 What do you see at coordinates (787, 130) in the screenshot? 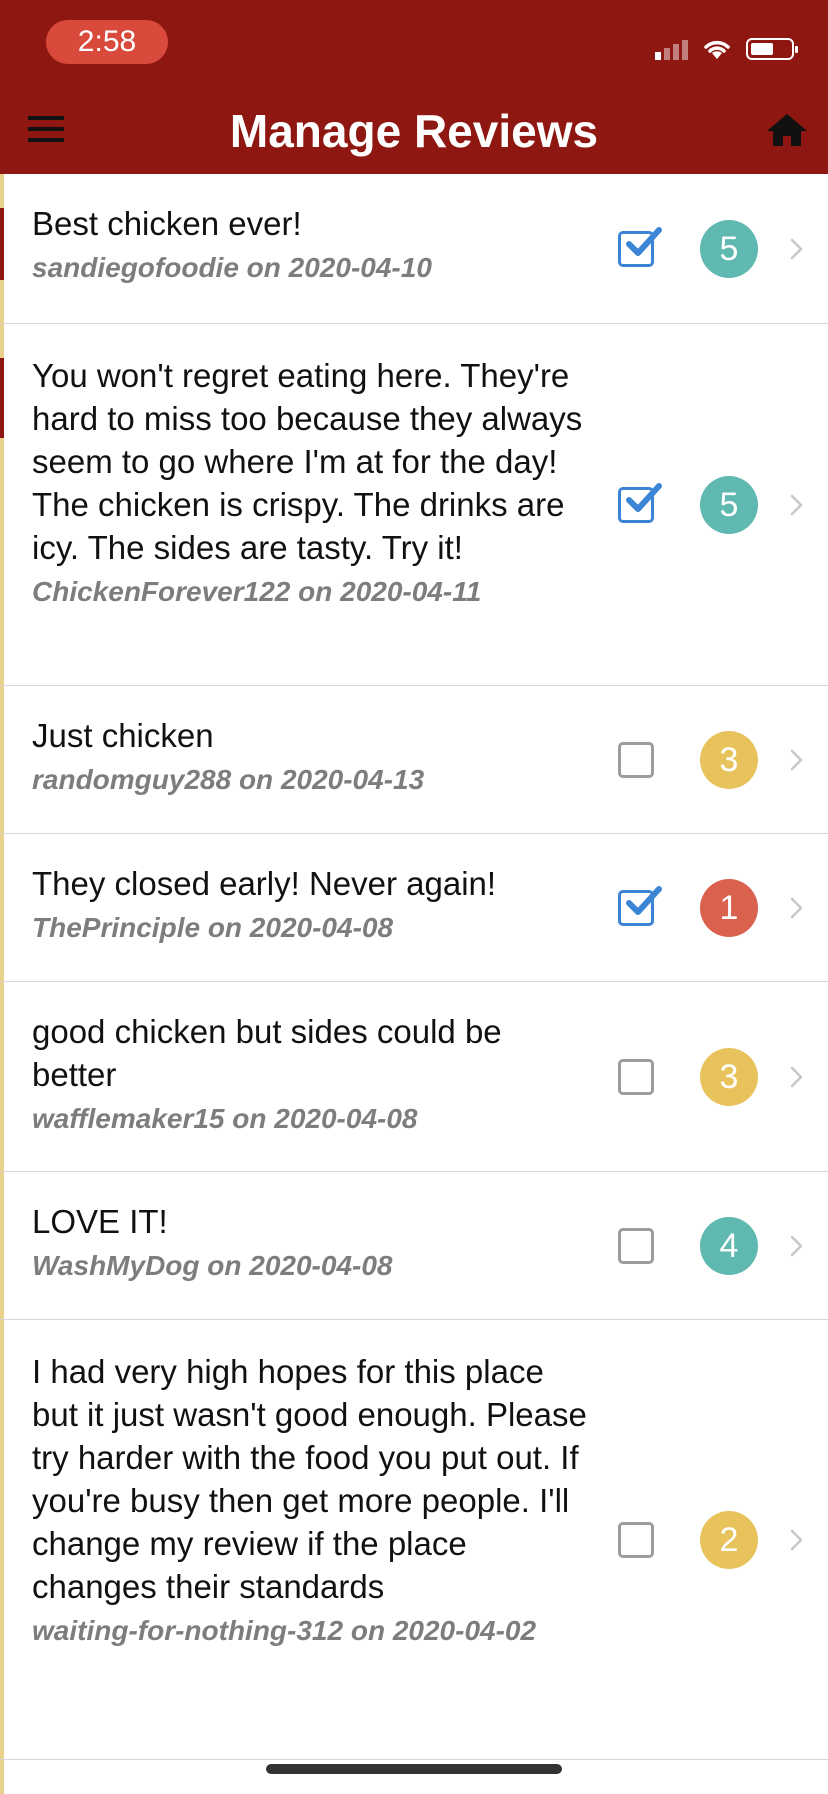
I see `home-icon` at bounding box center [787, 130].